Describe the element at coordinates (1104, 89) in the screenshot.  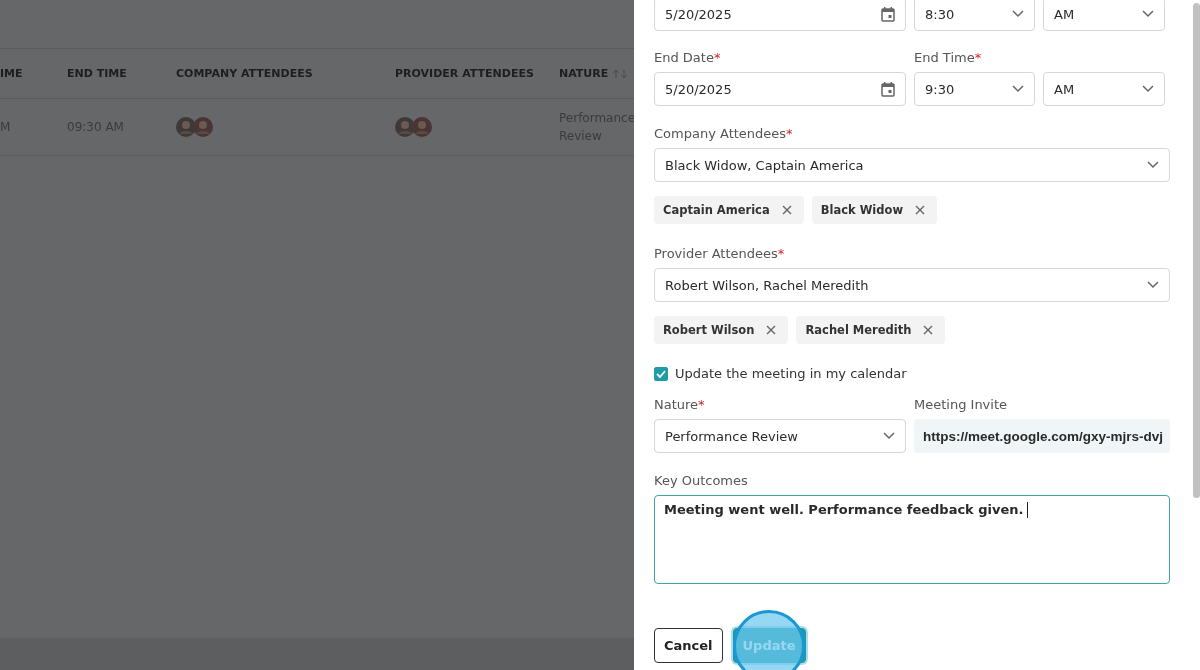
I see `end-period-select: AM` at that location.